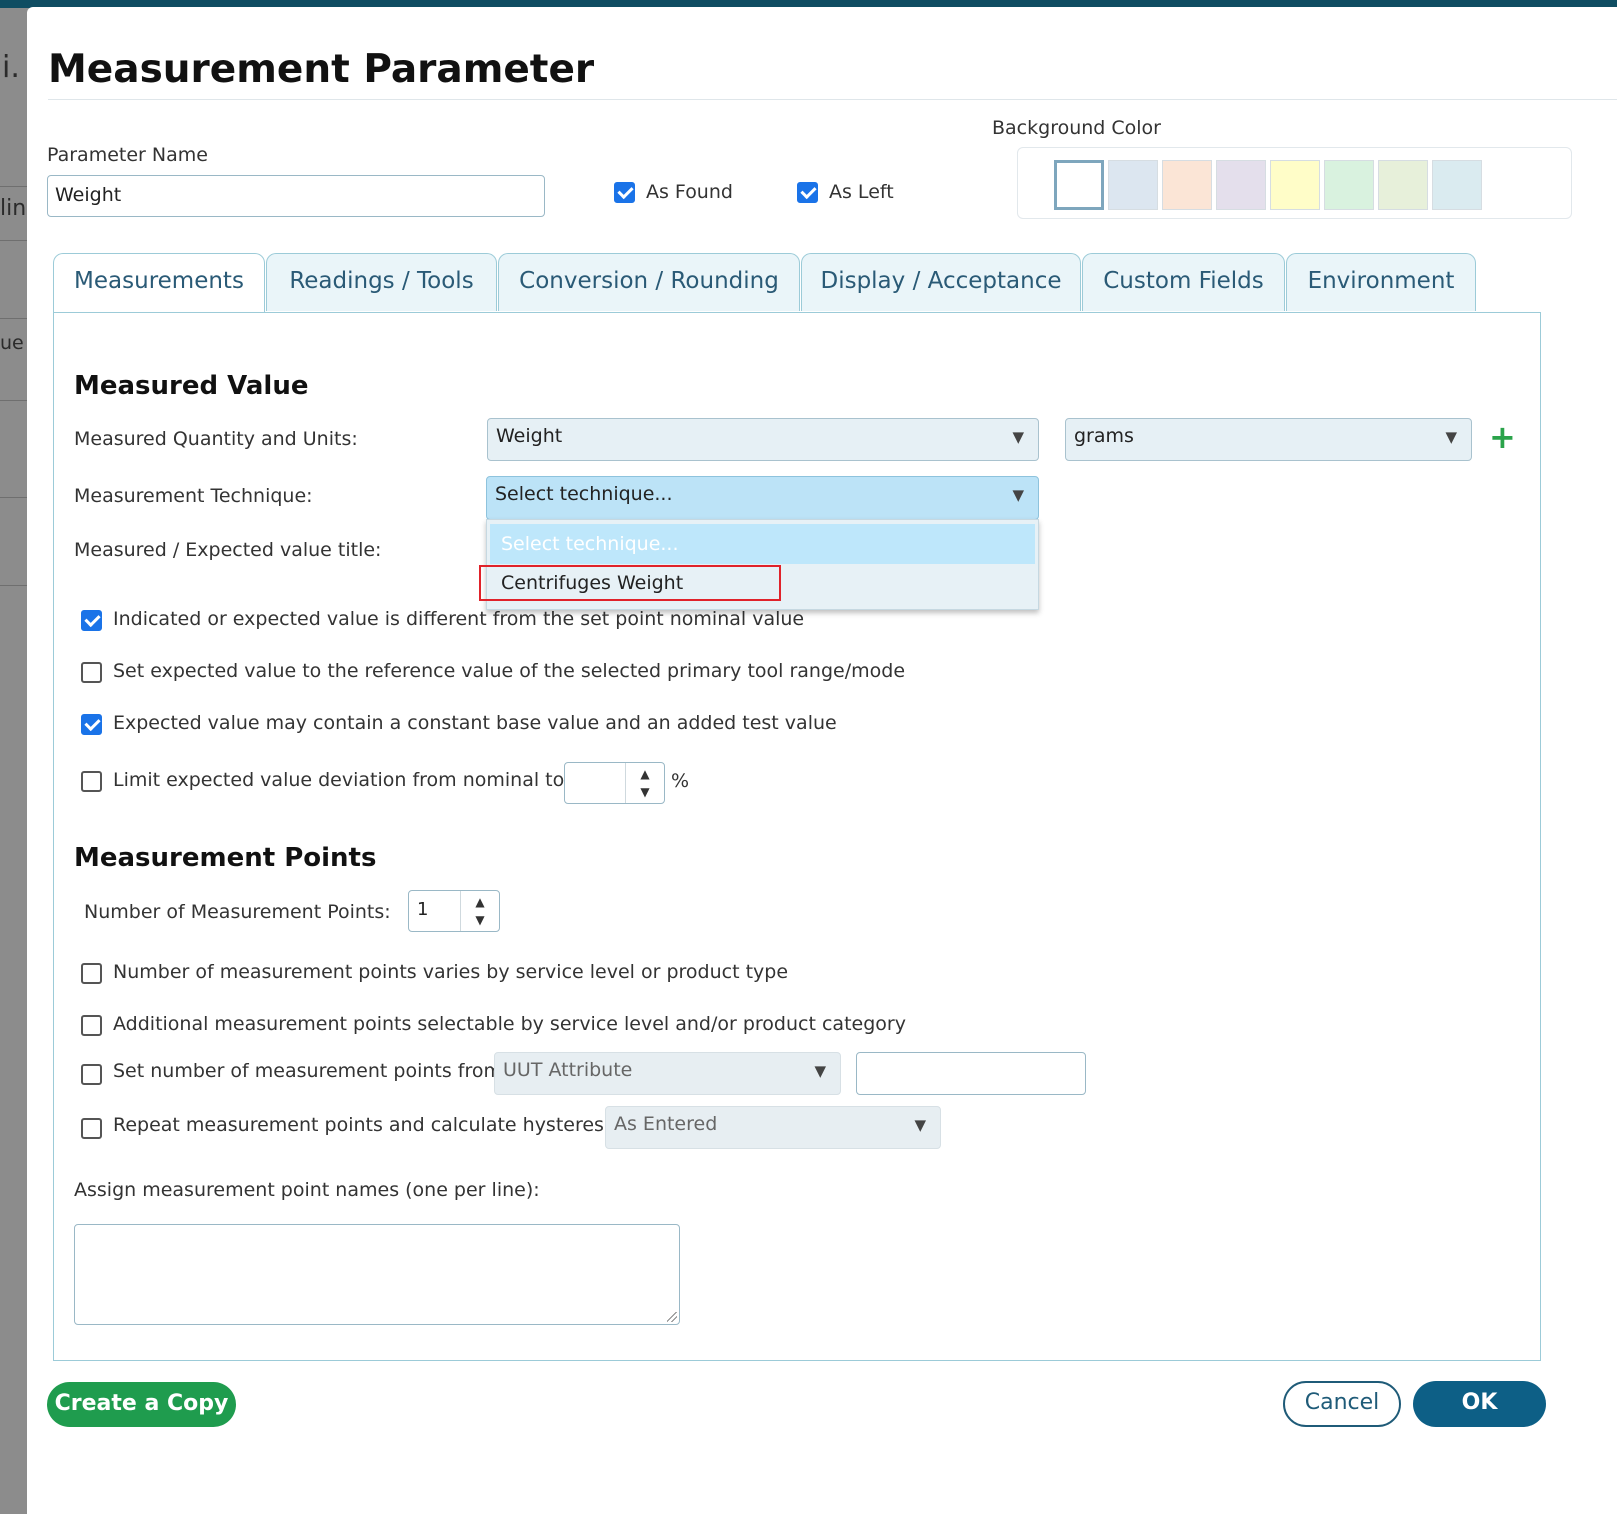 Image resolution: width=1617 pixels, height=1514 pixels. Describe the element at coordinates (1183, 282) in the screenshot. I see `tab-custom-fields: Custom Fields` at that location.